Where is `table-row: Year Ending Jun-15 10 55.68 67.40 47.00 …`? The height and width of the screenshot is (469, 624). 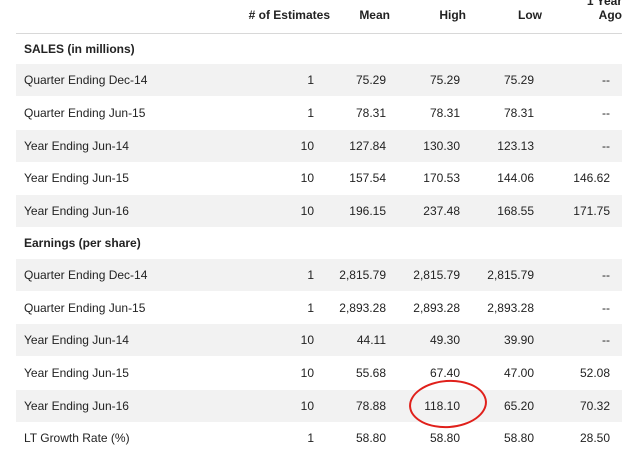
table-row: Year Ending Jun-15 10 55.68 67.40 47.00 … is located at coordinates (319, 373).